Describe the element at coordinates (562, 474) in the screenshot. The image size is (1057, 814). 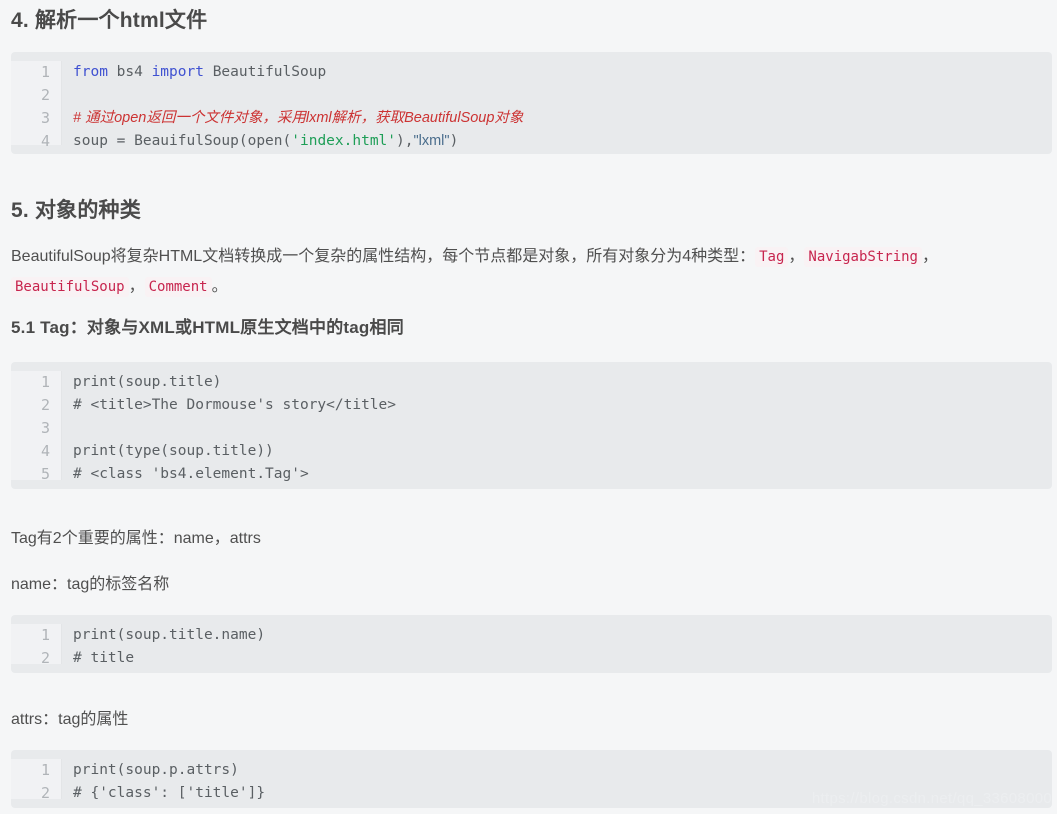
I see `code-line: # <class 'bs4.element.Tag'>` at that location.